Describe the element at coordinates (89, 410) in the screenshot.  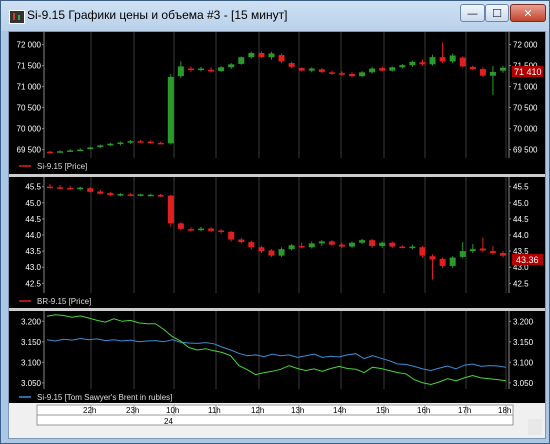
I see `hour-label: 22h` at that location.